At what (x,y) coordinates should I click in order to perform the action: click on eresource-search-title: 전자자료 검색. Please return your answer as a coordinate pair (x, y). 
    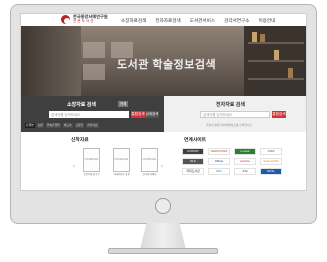
    Looking at the image, I should click on (230, 105).